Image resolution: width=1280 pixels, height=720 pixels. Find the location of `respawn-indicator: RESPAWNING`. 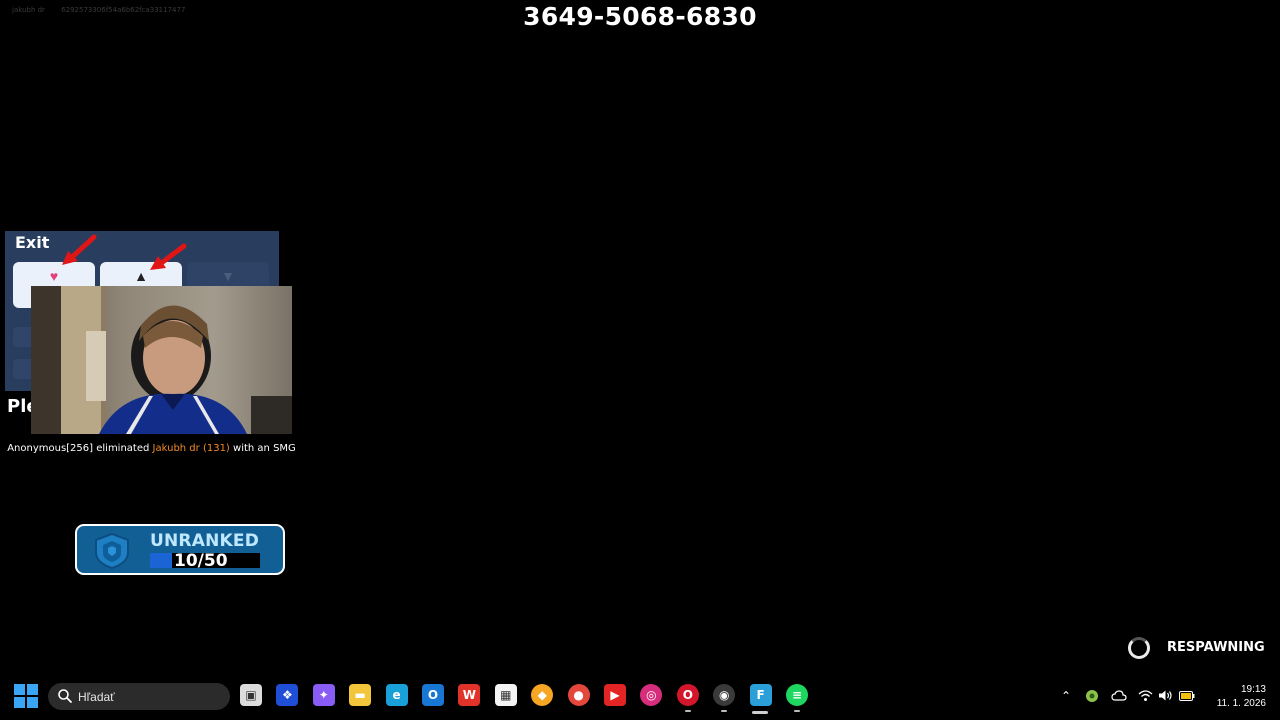

respawn-indicator: RESPAWNING is located at coordinates (1198, 647).